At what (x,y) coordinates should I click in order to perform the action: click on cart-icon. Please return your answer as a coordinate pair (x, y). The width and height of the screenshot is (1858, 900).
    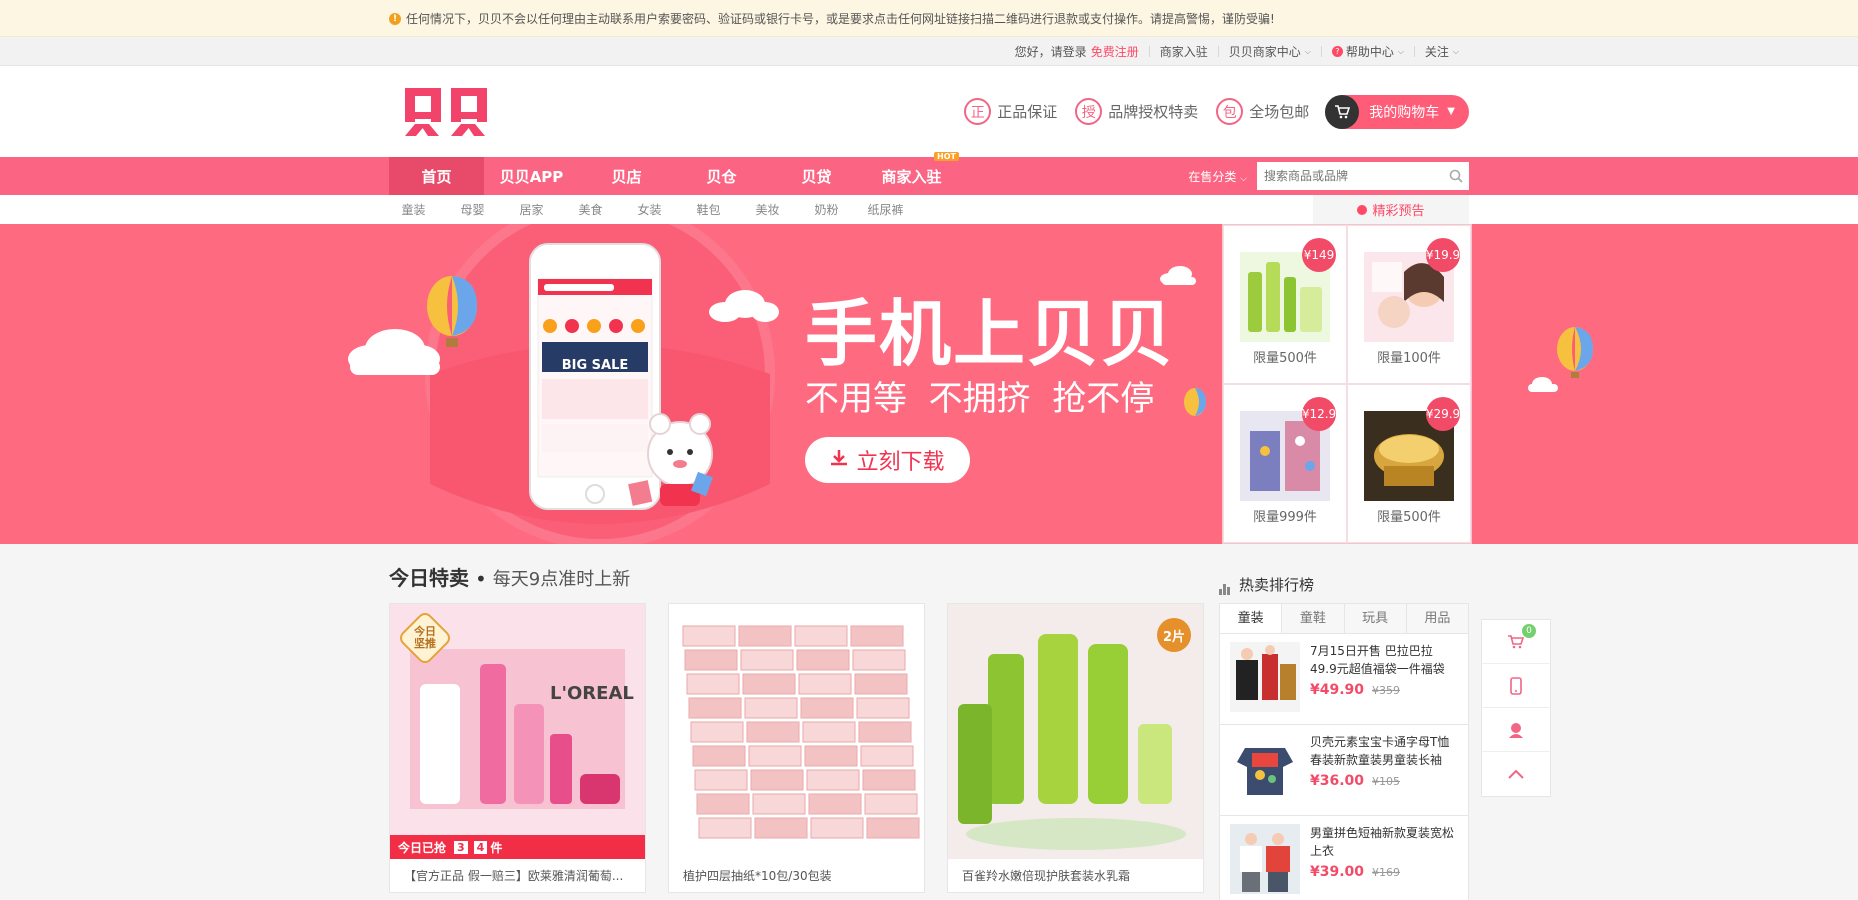
    Looking at the image, I should click on (1516, 641).